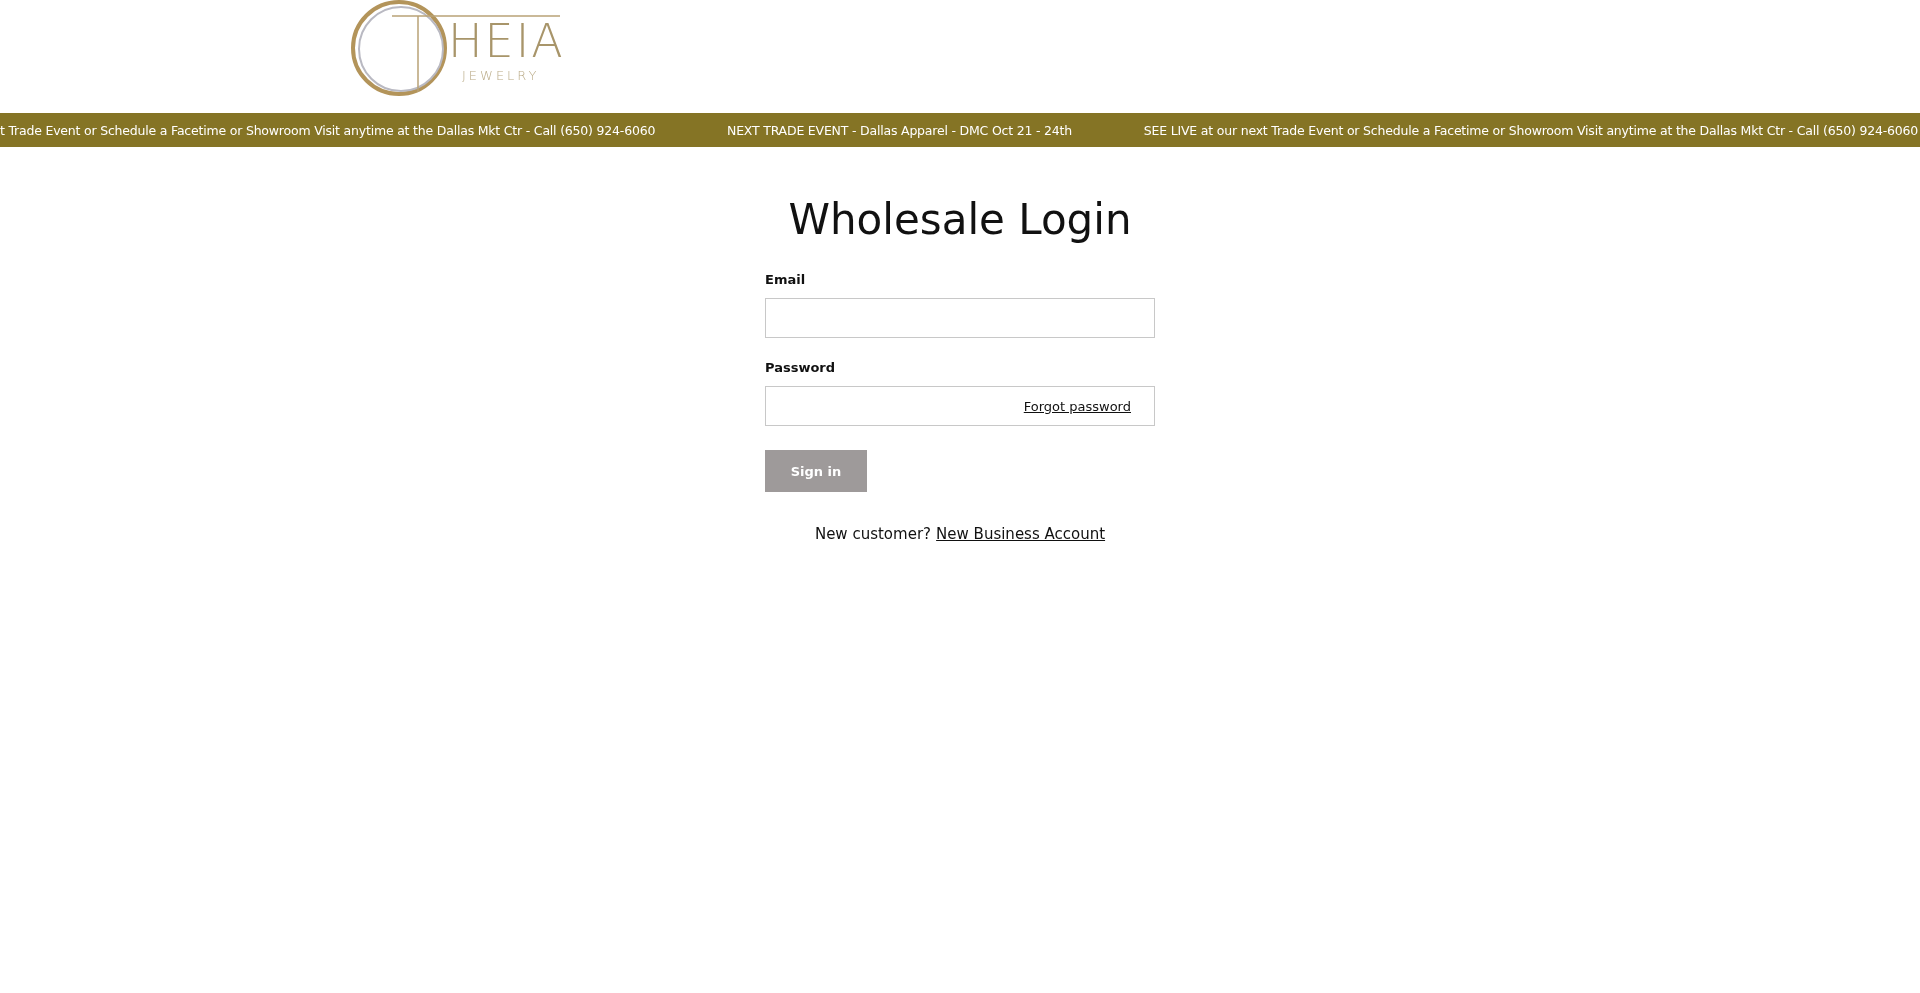 This screenshot has width=1920, height=993. Describe the element at coordinates (786, 279) in the screenshot. I see `field-label: Email` at that location.